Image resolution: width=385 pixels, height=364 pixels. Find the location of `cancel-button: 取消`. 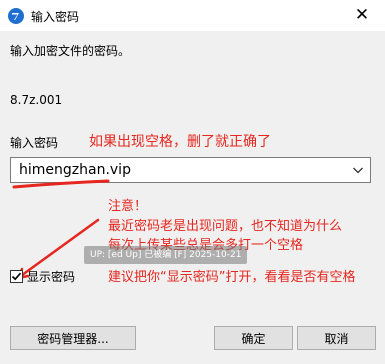

cancel-button: 取消 is located at coordinates (336, 338).